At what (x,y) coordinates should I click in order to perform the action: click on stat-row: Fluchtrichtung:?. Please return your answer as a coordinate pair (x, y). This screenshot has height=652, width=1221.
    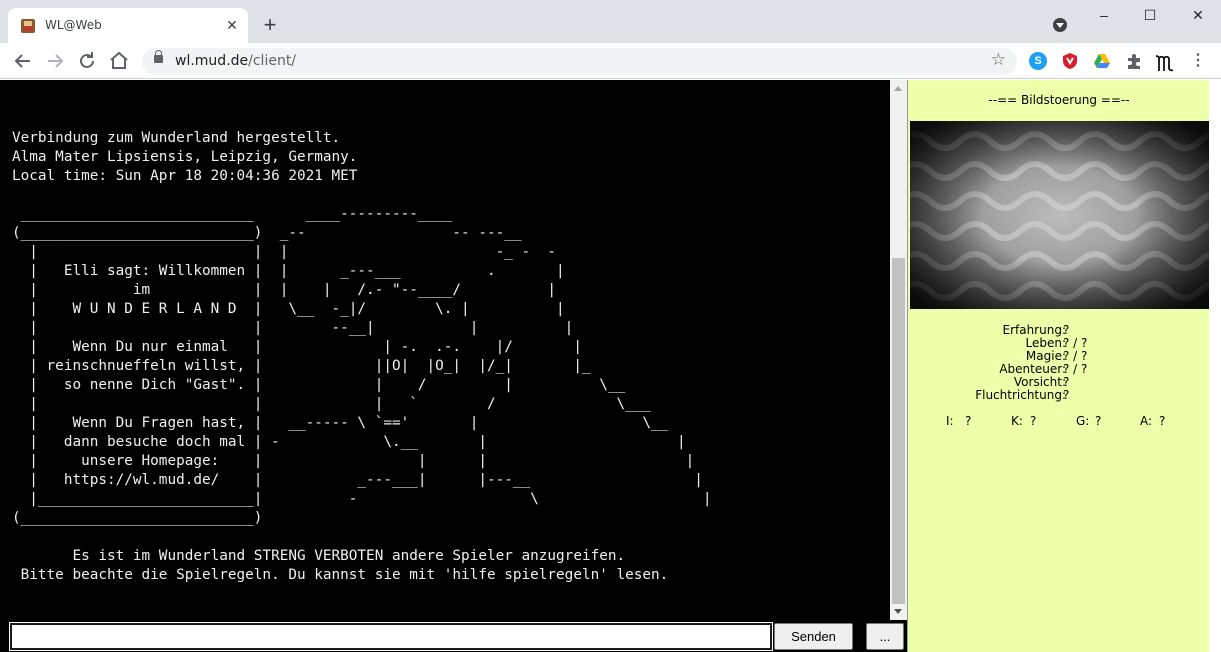
    Looking at the image, I should click on (1059, 395).